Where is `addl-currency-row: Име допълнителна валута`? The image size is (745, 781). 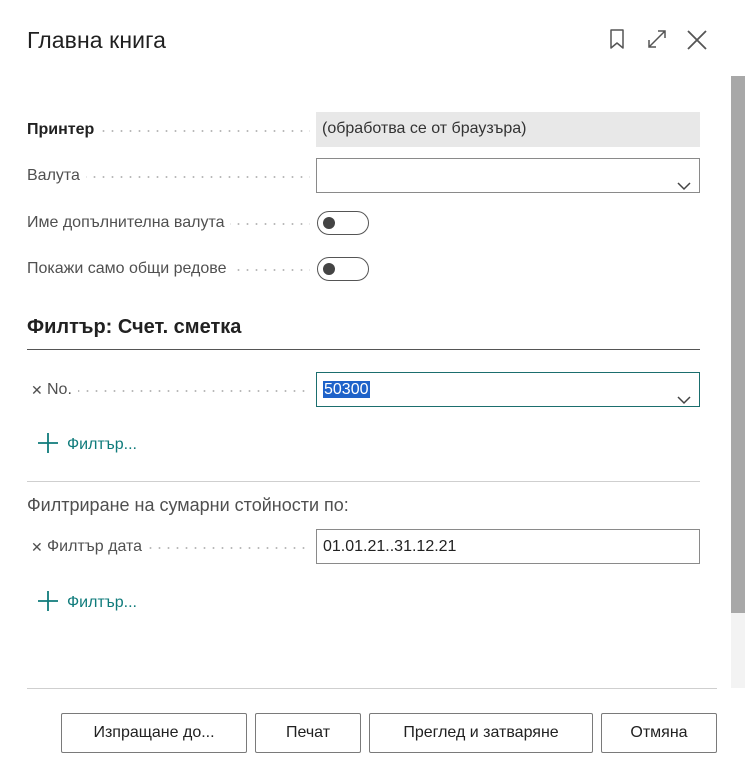 addl-currency-row: Име допълнителна валута is located at coordinates (363, 223).